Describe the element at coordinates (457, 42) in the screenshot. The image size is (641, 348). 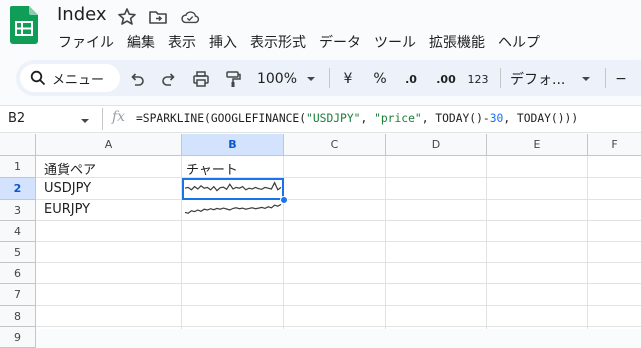
I see `menu-extensions: 拡張機能` at that location.